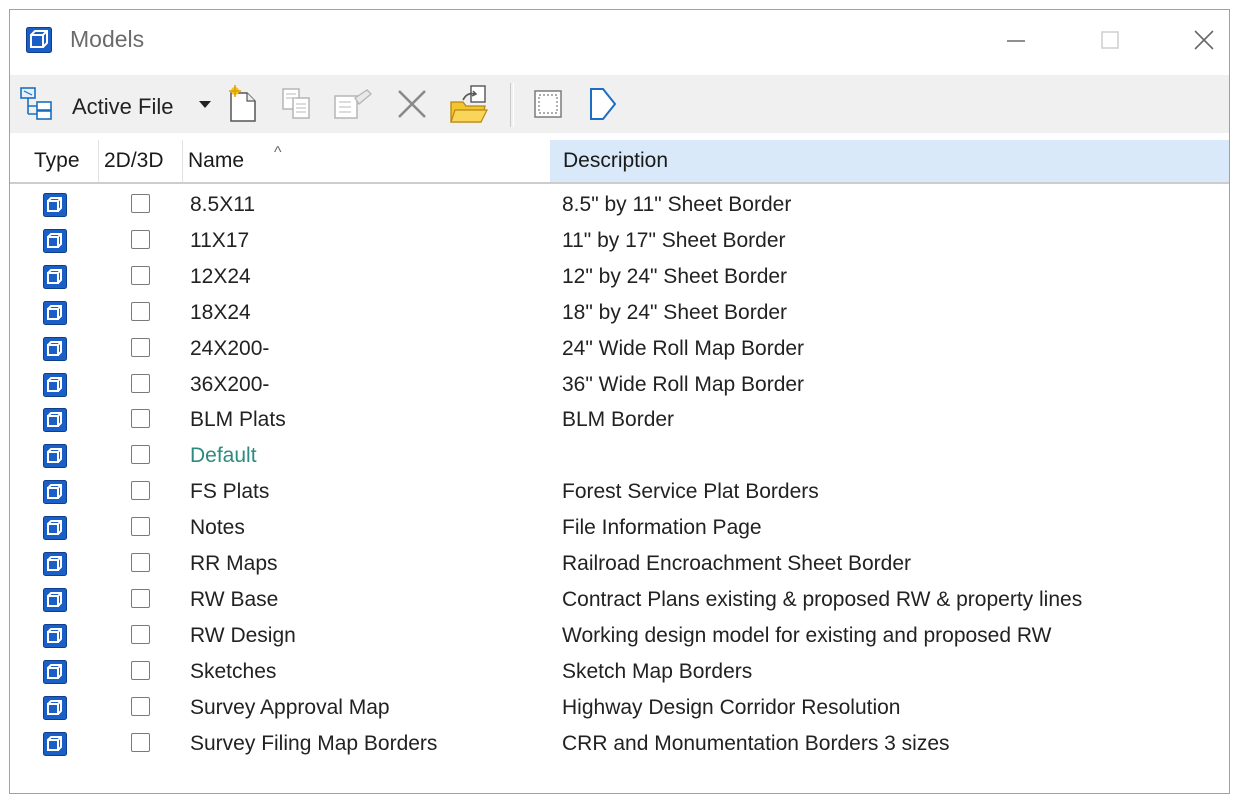 This screenshot has height=799, width=1239. I want to click on model-description: BLM Border, so click(618, 420).